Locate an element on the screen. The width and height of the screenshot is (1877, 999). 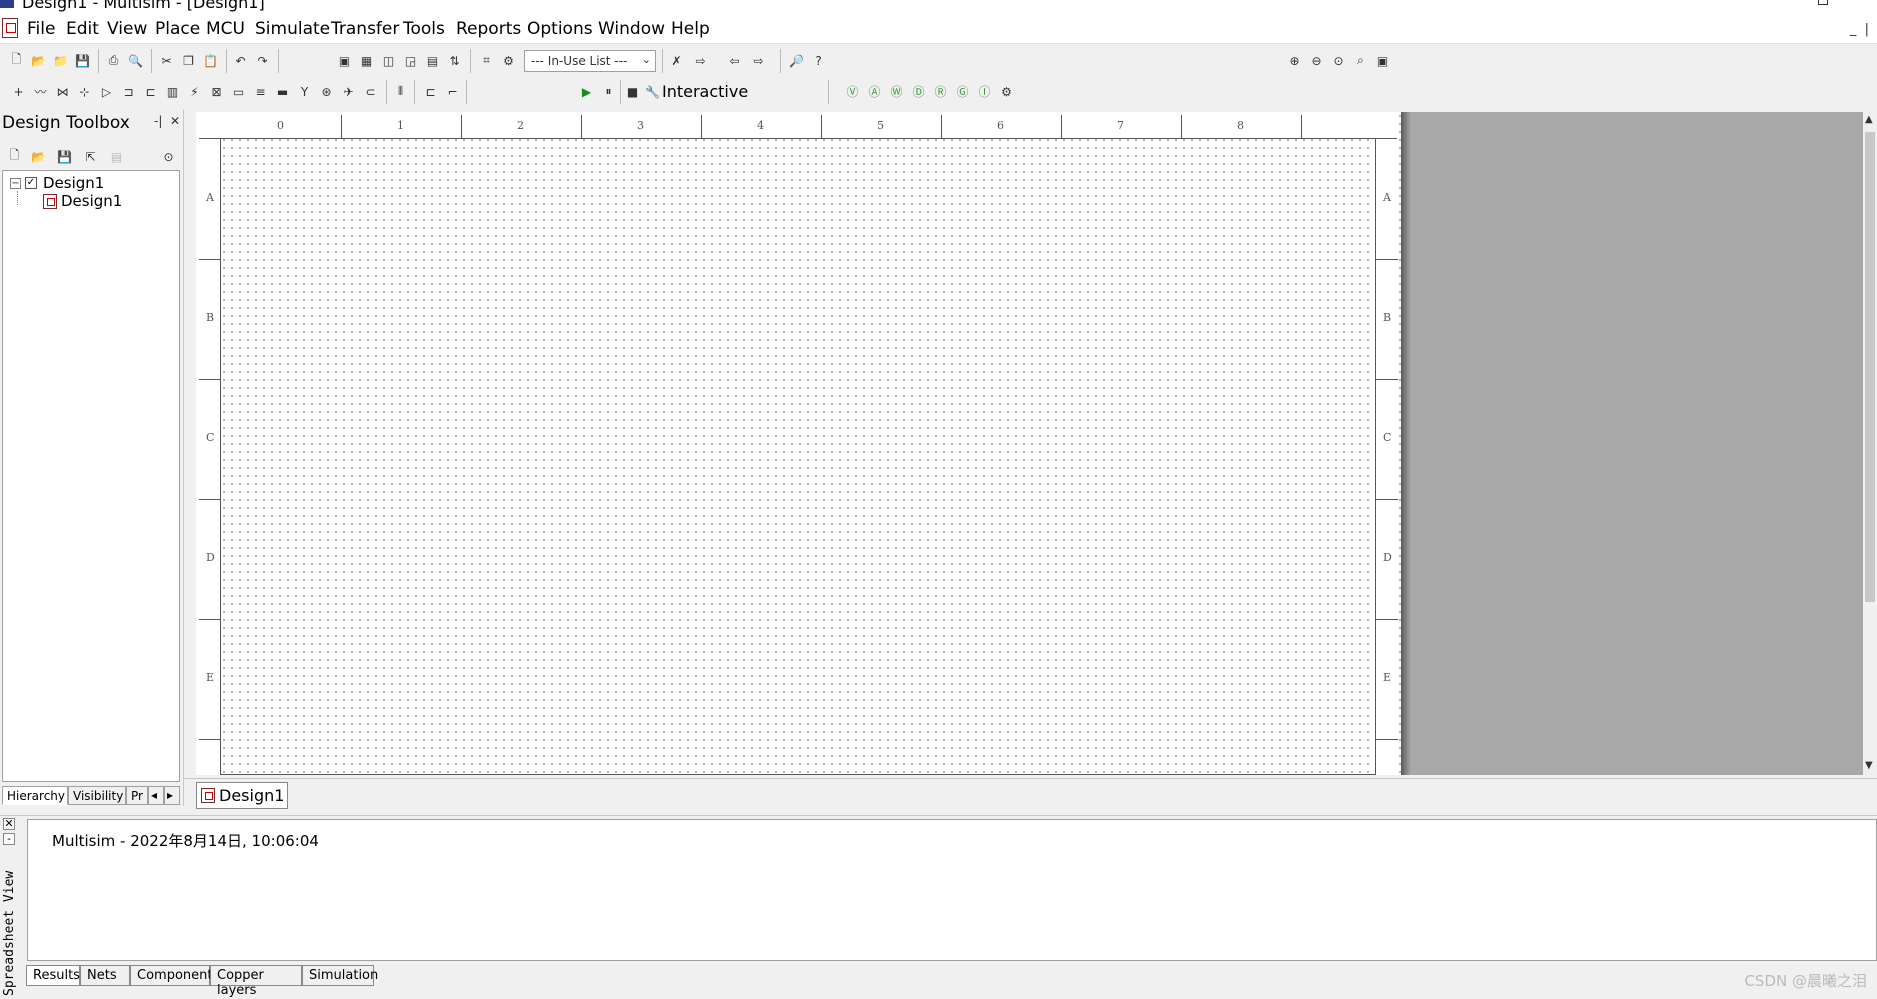
open-folder-icon: 📂 is located at coordinates (38, 60).